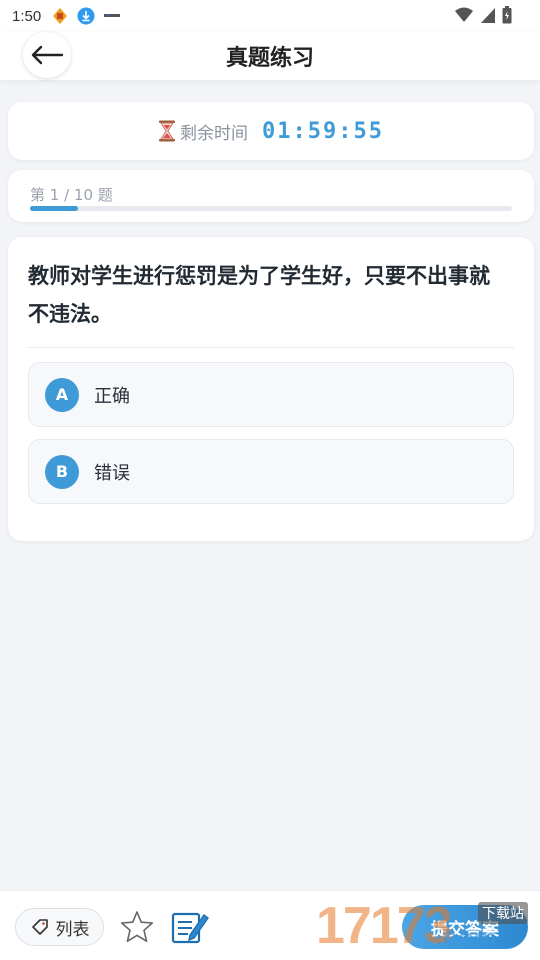  What do you see at coordinates (112, 396) in the screenshot?
I see `option-a-label: 正确` at bounding box center [112, 396].